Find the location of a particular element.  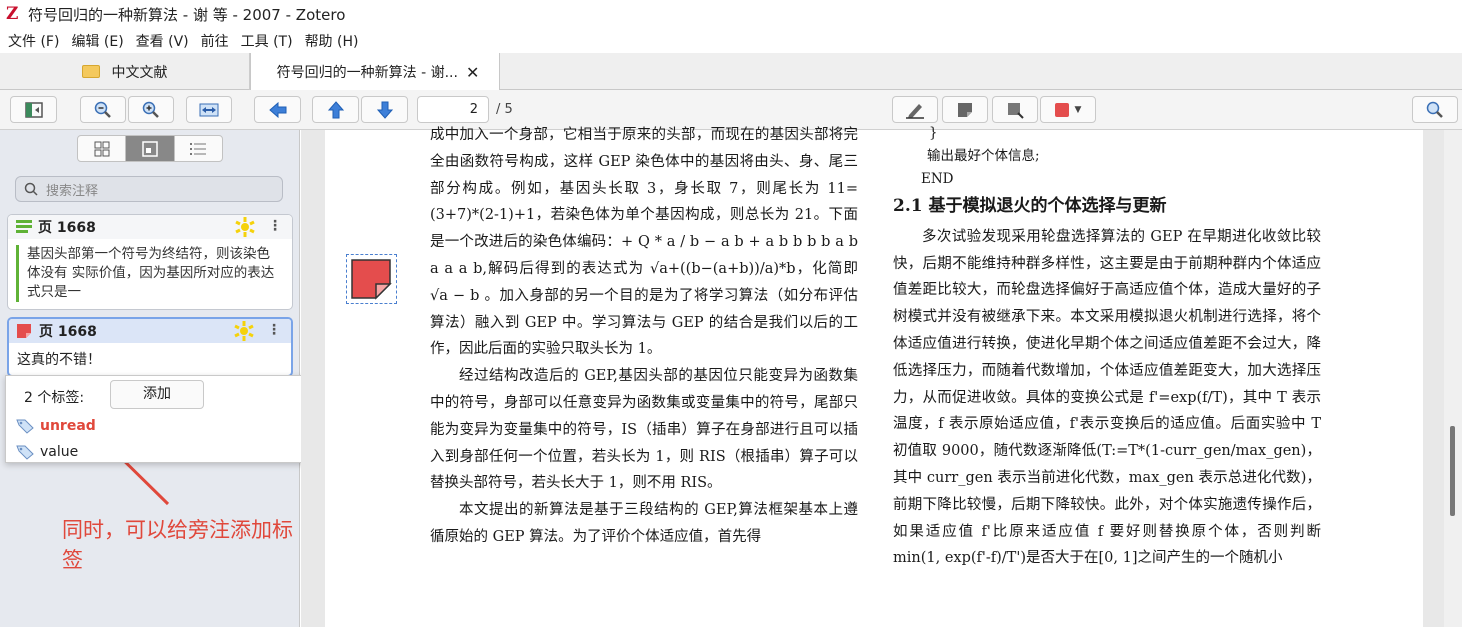

close-tab-icon: ✕ is located at coordinates (472, 72).